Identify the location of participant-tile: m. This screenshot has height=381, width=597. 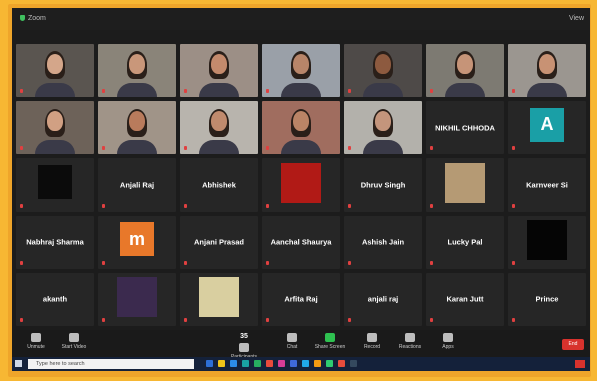
(137, 242).